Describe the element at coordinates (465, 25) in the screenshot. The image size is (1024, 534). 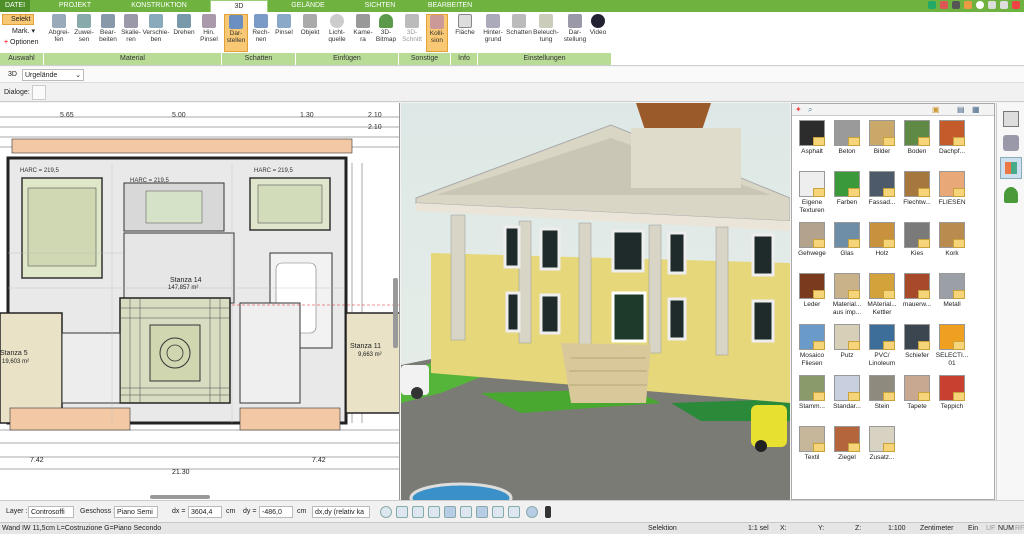
I see `flaeche-button: Fläche` at that location.